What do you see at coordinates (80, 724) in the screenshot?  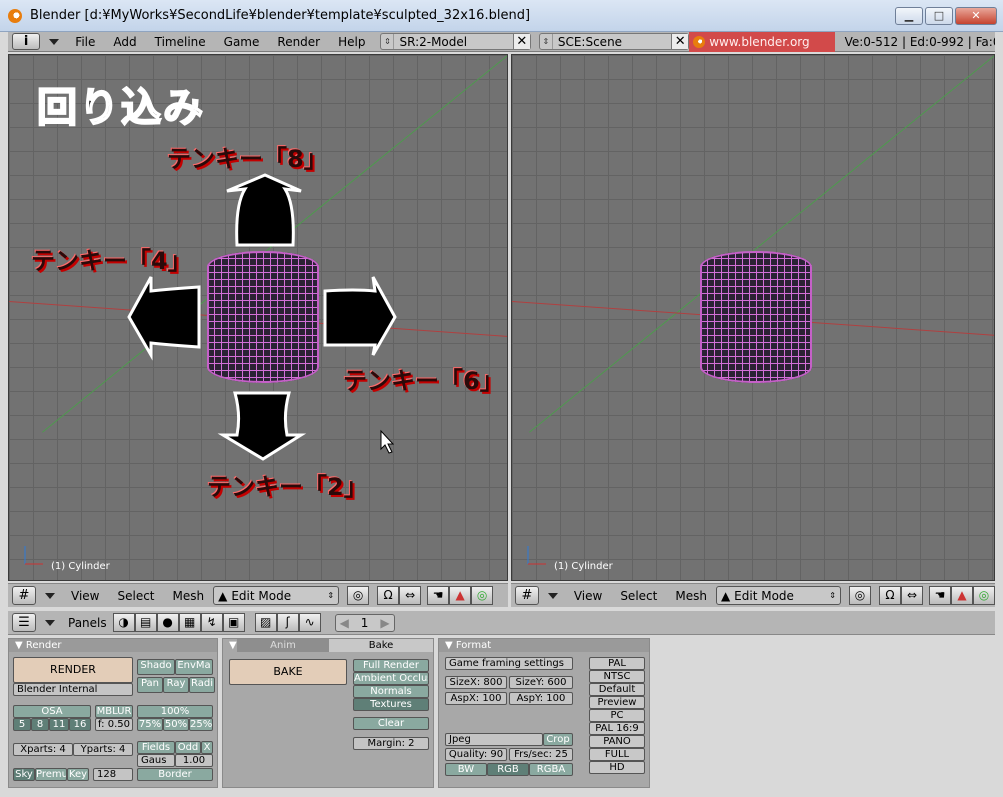 I see `osa-16: 16` at bounding box center [80, 724].